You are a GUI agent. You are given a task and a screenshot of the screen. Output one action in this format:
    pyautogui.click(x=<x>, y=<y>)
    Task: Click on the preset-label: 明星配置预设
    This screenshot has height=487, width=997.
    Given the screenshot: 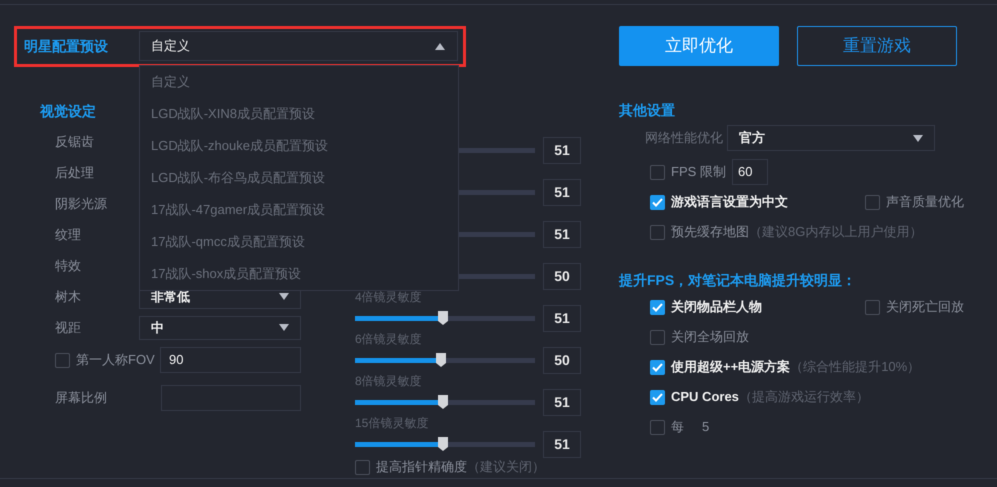 What is the action you would take?
    pyautogui.click(x=66, y=46)
    